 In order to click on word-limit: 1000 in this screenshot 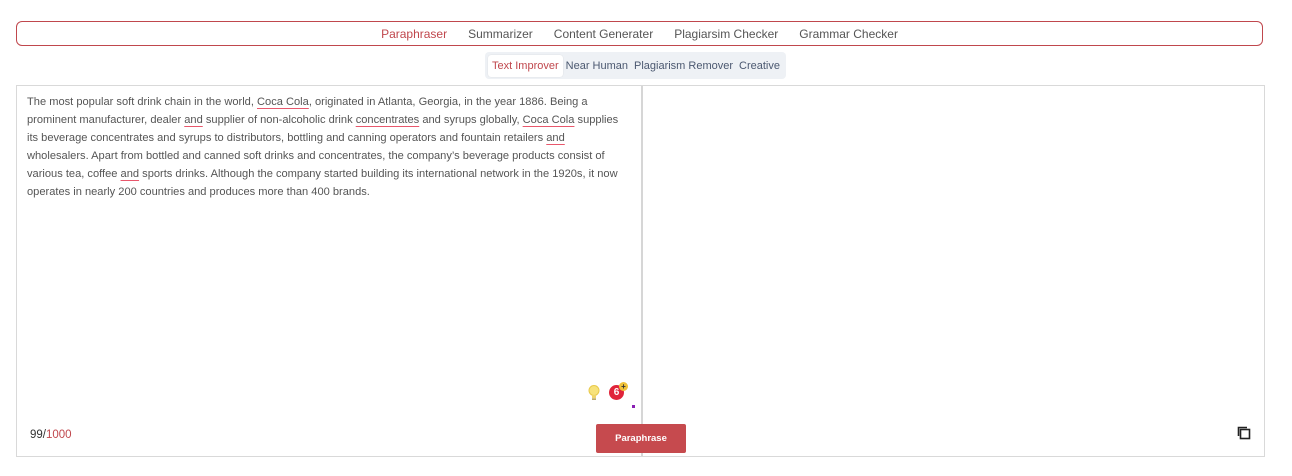, I will do `click(59, 435)`.